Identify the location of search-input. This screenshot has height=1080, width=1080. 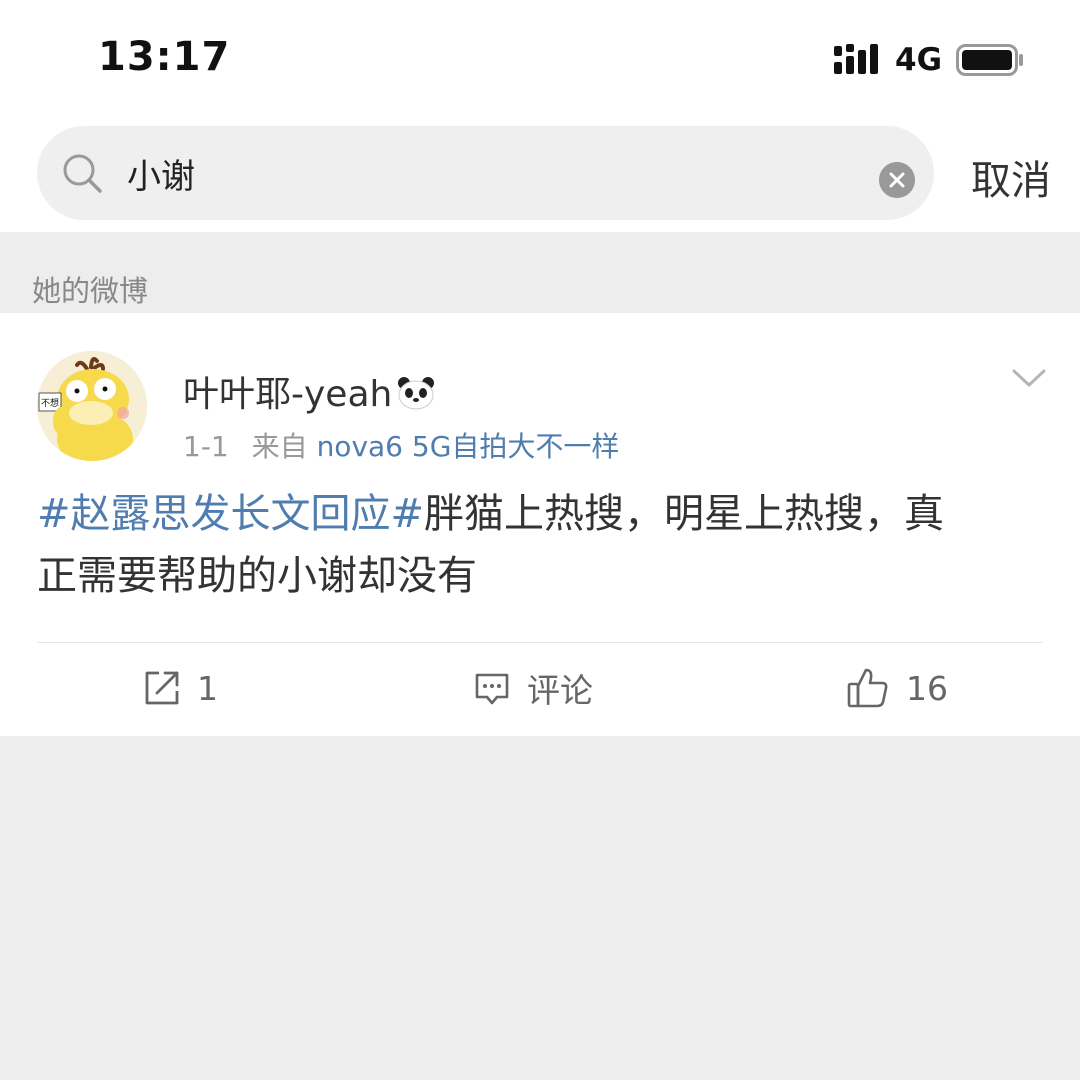
(477, 173).